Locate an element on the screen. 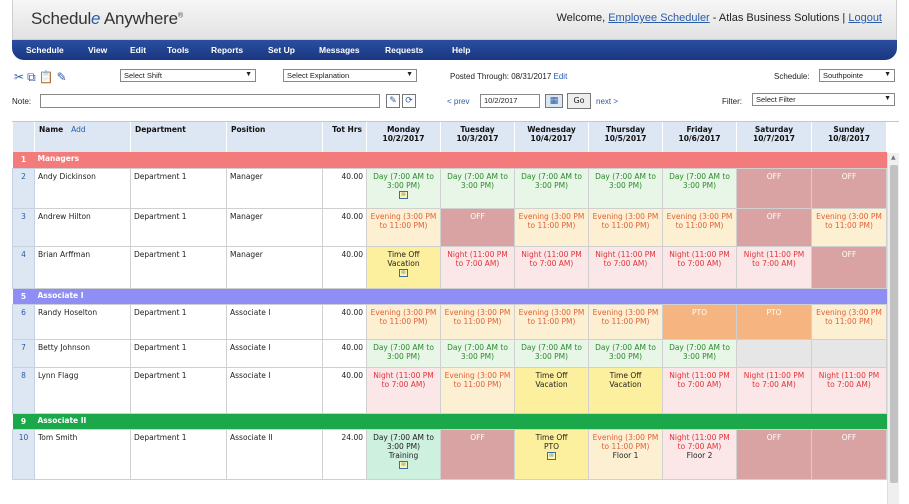 The height and width of the screenshot is (504, 909). note-edit-icon: ✎ is located at coordinates (393, 101).